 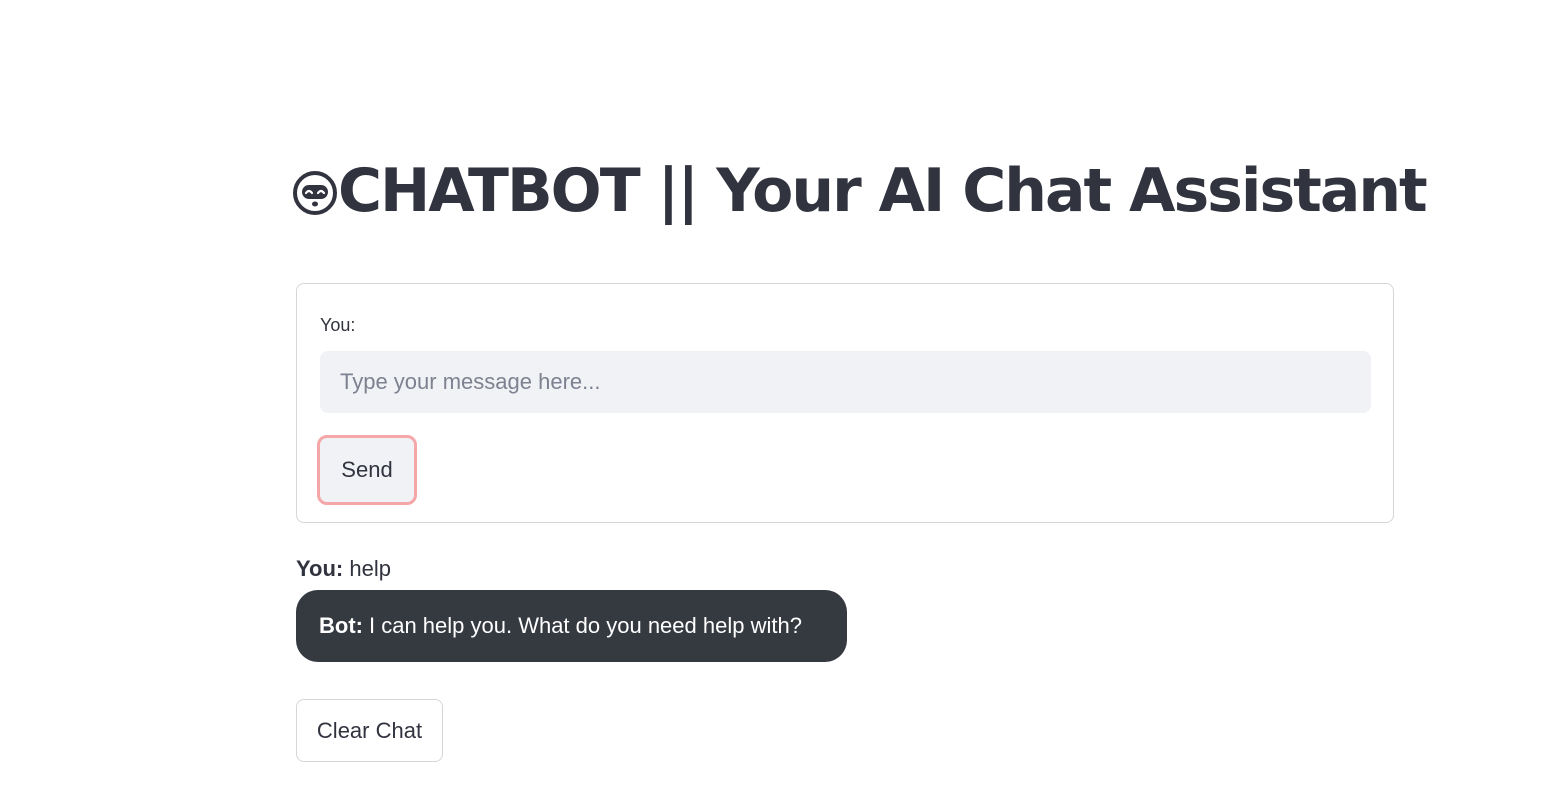 I want to click on user-message-text: help, so click(x=370, y=568).